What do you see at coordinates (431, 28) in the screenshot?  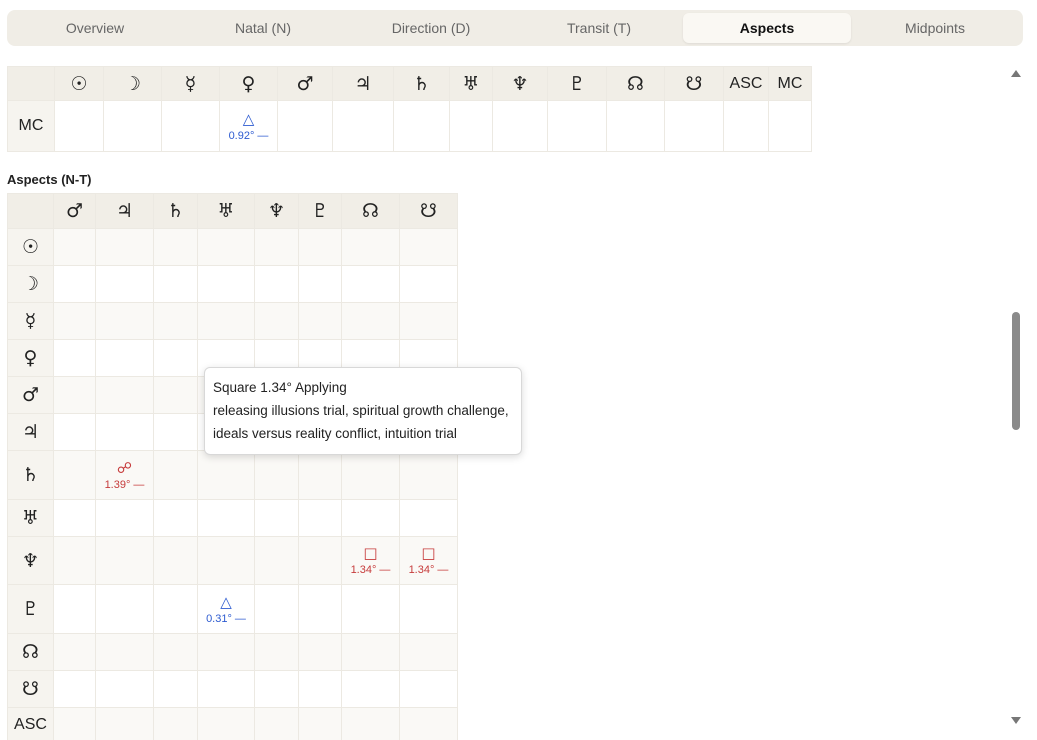 I see `tab-direction-d: Direction (D)` at bounding box center [431, 28].